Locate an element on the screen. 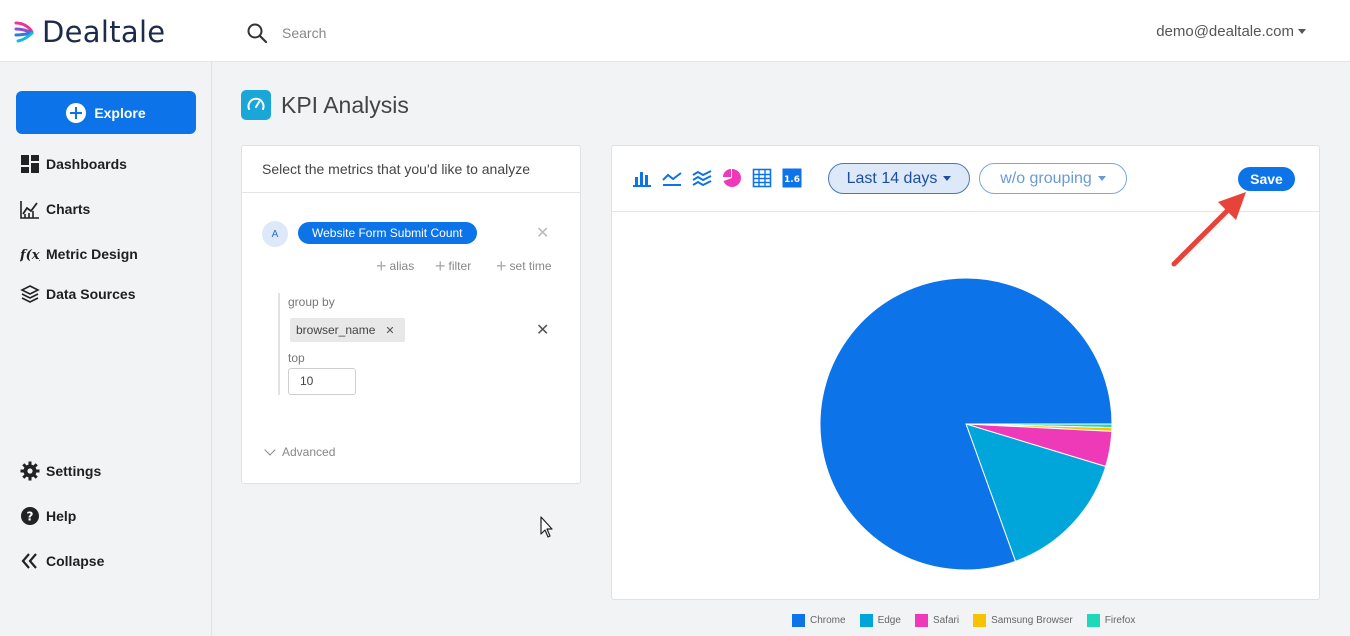 The height and width of the screenshot is (636, 1350). sidebar-item-label: Dashboards is located at coordinates (86, 164).